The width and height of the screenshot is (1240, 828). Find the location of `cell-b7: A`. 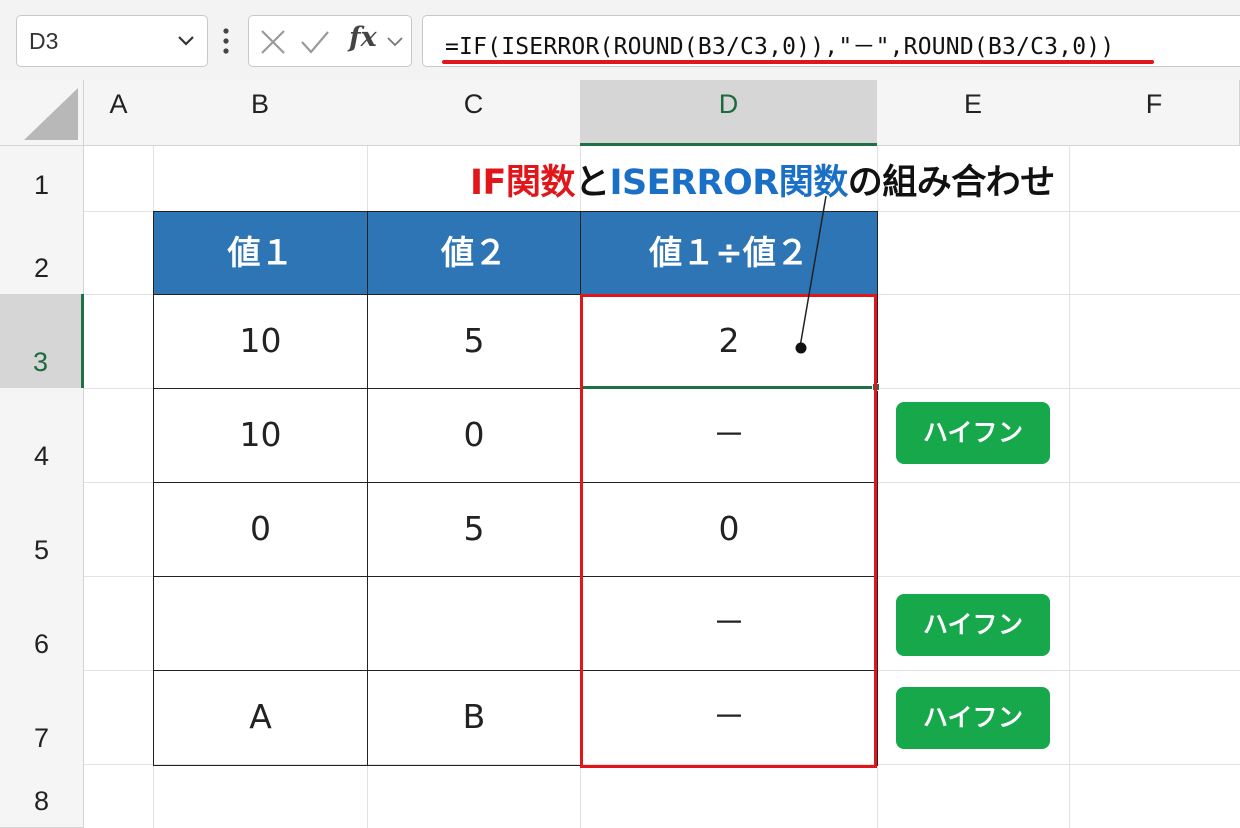

cell-b7: A is located at coordinates (260, 718).